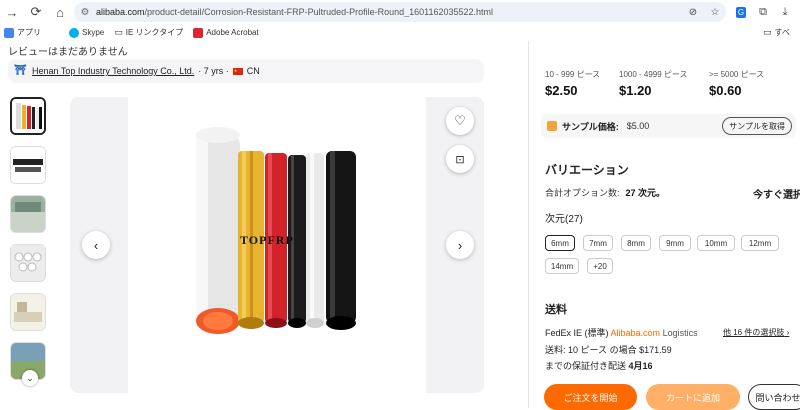 This screenshot has width=800, height=410. What do you see at coordinates (552, 126) in the screenshot?
I see `package-icon` at bounding box center [552, 126].